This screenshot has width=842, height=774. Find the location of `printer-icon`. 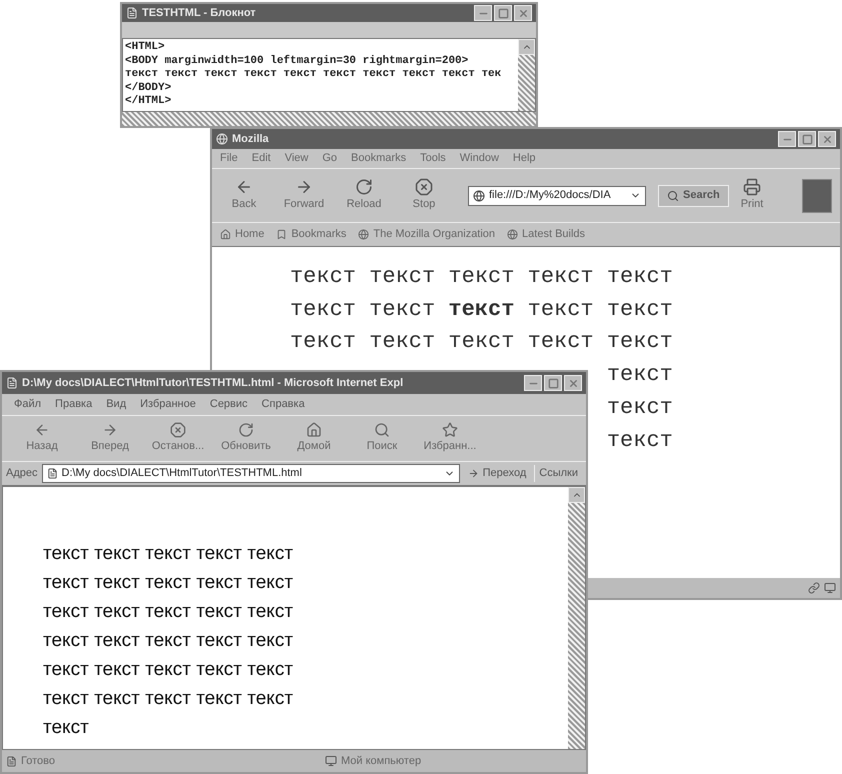

printer-icon is located at coordinates (752, 187).